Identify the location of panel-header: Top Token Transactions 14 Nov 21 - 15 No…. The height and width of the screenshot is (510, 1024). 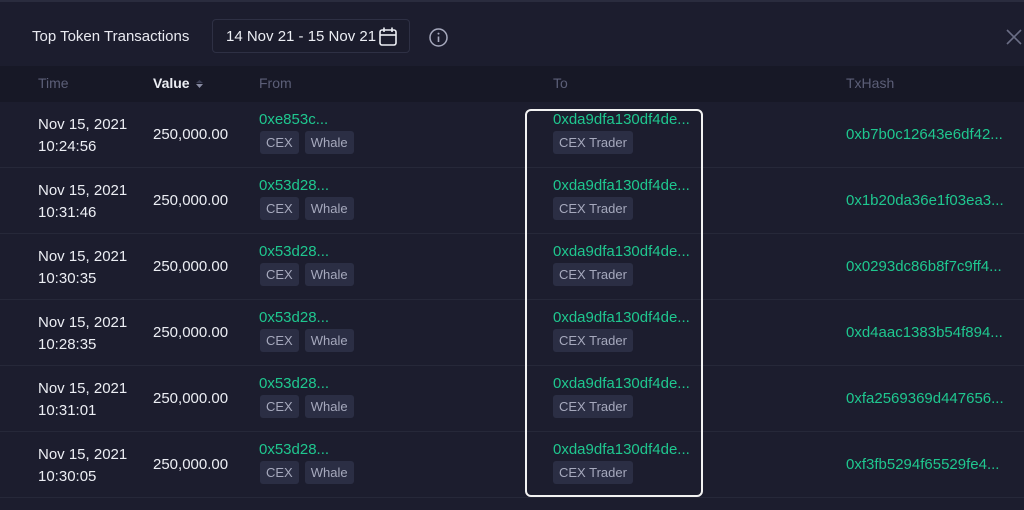
(512, 34).